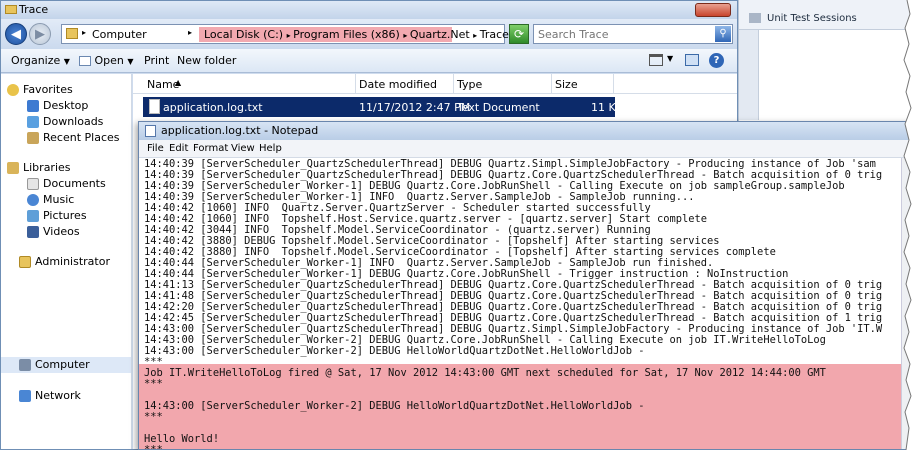 This screenshot has height=450, width=918. Describe the element at coordinates (74, 183) in the screenshot. I see `nav-label: Documents` at that location.